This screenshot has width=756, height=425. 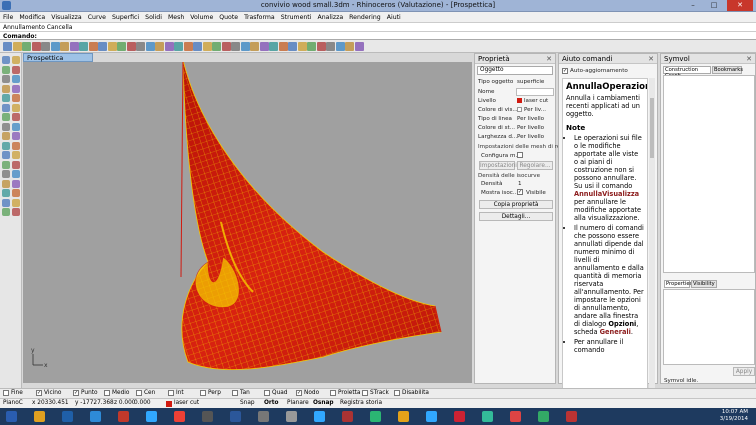 What do you see at coordinates (228, 17) in the screenshot?
I see `menu-quote: Quote` at bounding box center [228, 17].